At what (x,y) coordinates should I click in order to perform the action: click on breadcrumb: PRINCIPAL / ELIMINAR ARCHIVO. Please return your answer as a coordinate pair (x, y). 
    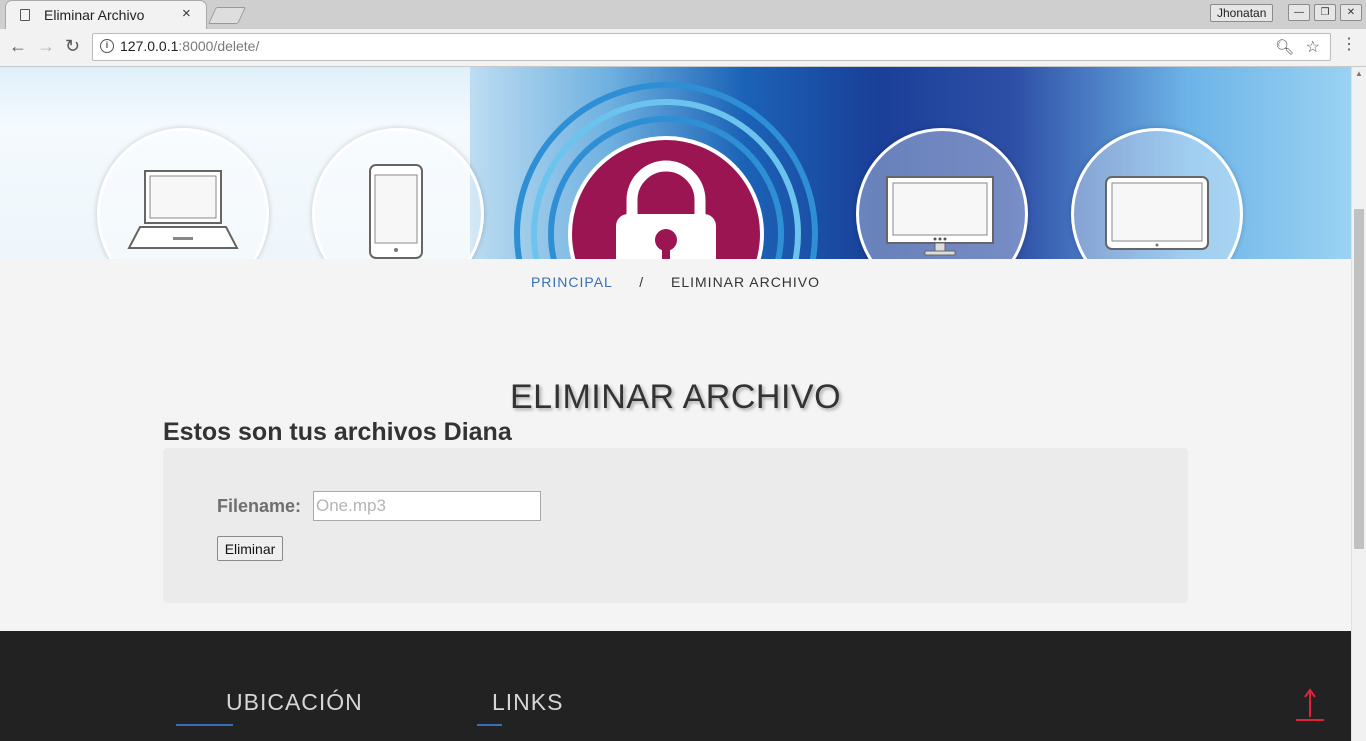
    Looking at the image, I should click on (675, 282).